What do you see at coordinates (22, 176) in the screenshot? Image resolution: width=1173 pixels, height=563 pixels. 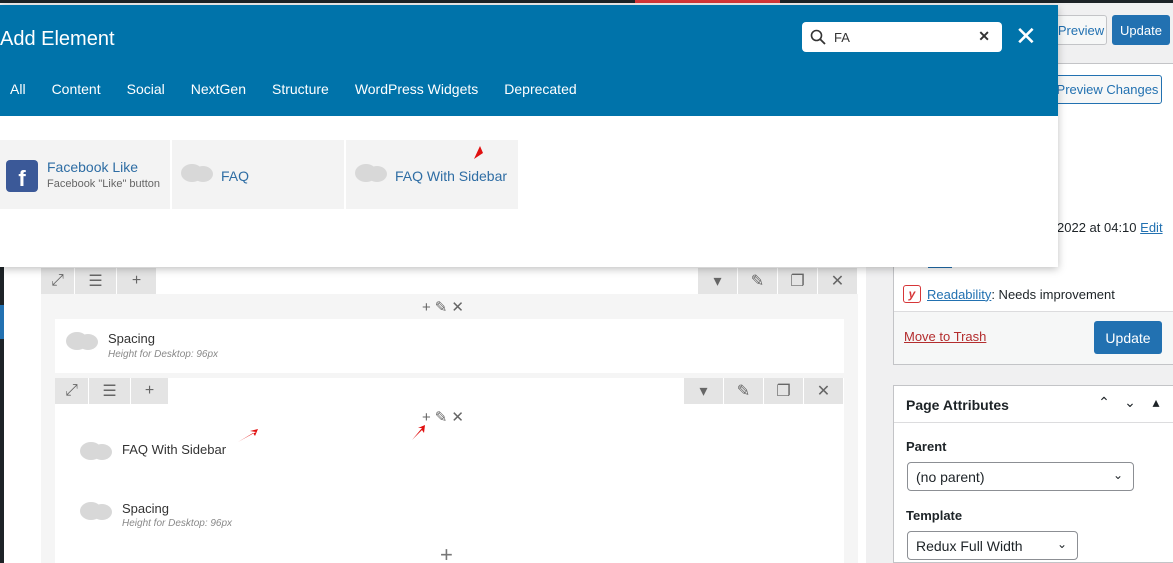 I see `facebook-icon: f` at bounding box center [22, 176].